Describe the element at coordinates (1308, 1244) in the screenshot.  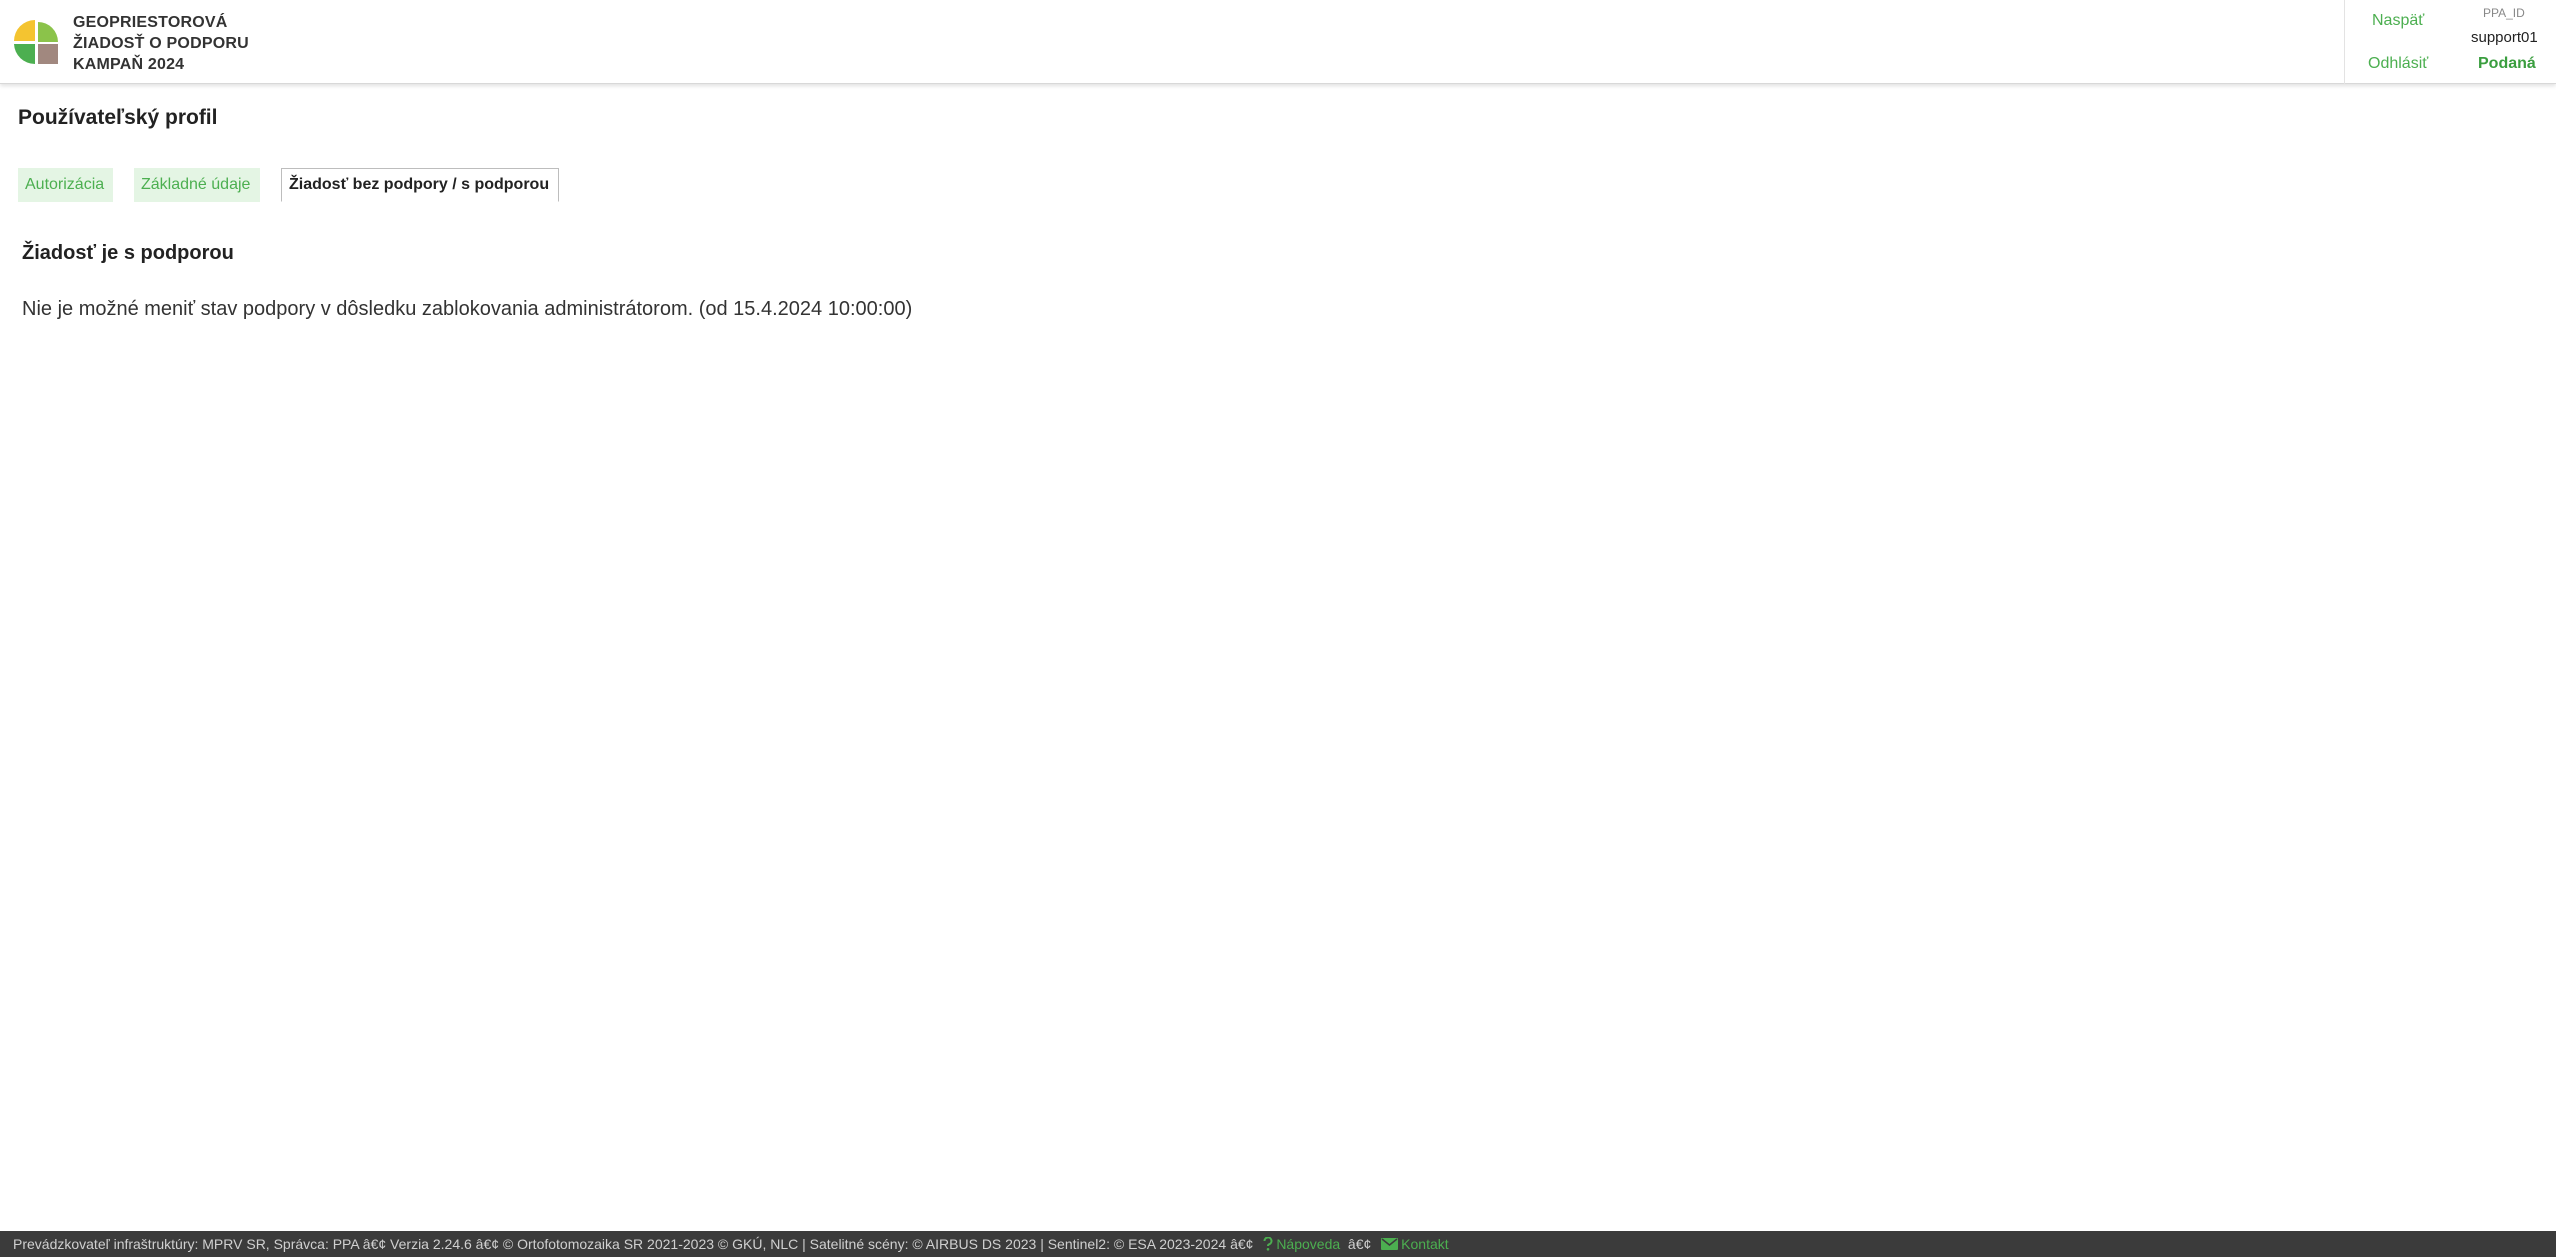
I see `help-link: Nápoveda` at that location.